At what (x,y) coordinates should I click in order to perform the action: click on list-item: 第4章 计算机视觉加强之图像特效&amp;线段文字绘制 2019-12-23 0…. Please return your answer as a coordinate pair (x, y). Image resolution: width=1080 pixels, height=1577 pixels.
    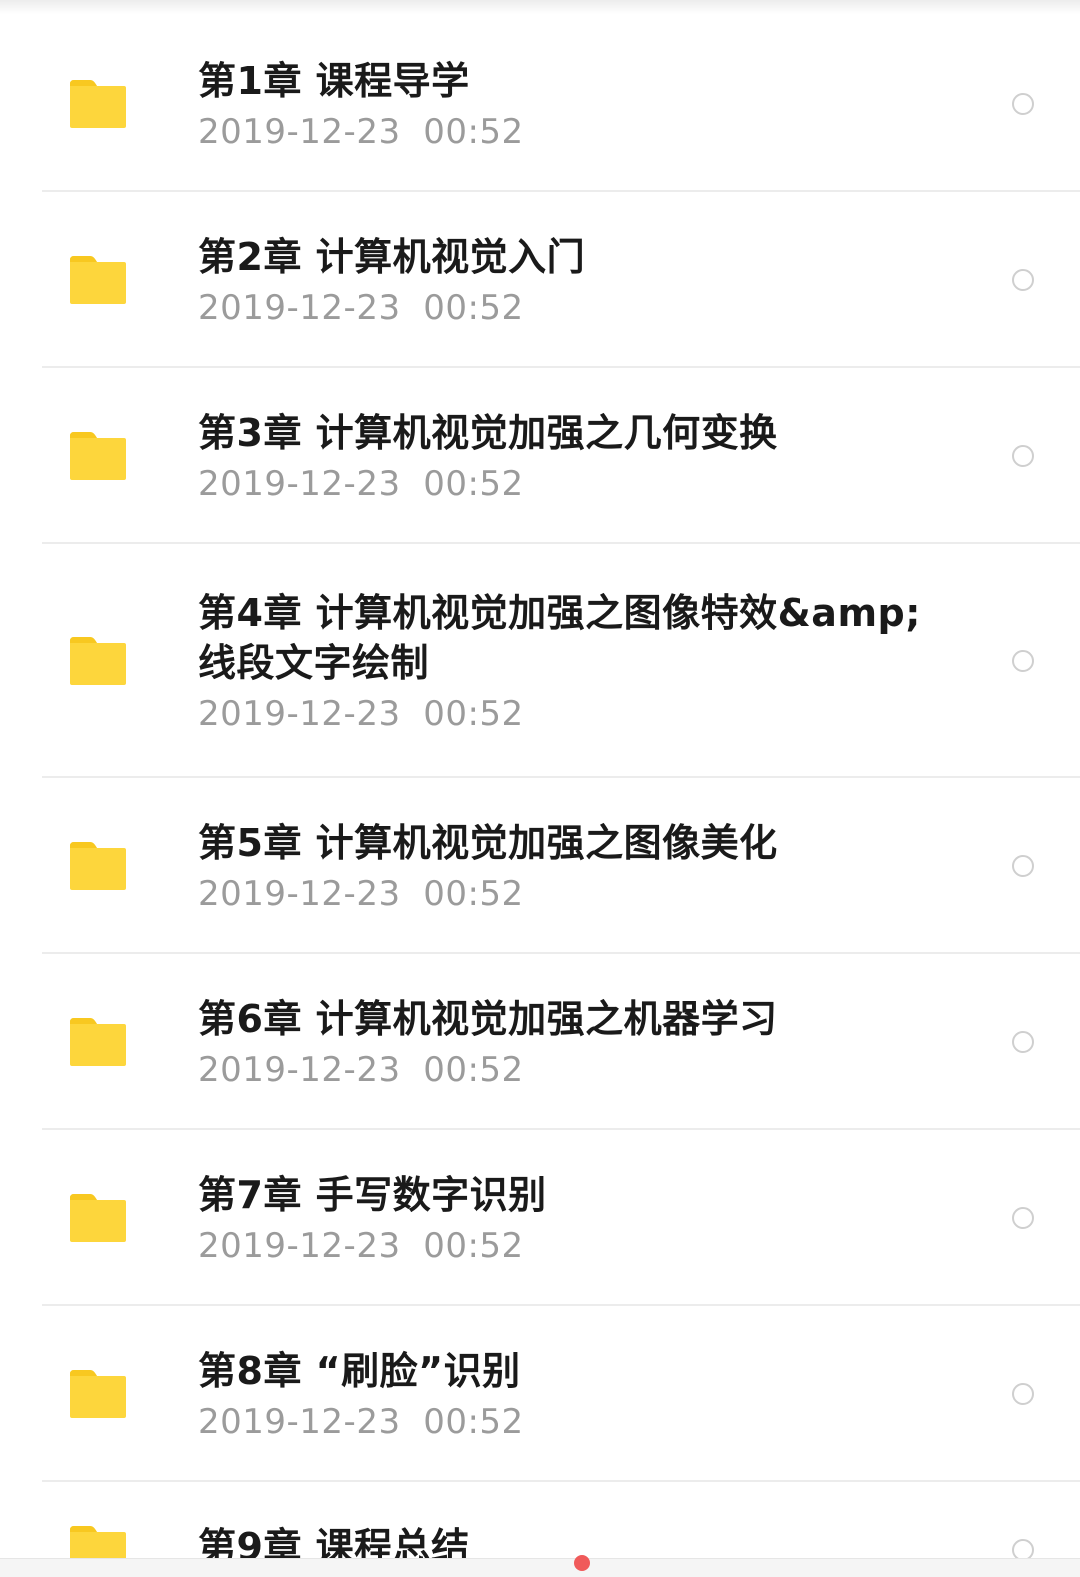
    Looking at the image, I should click on (540, 661).